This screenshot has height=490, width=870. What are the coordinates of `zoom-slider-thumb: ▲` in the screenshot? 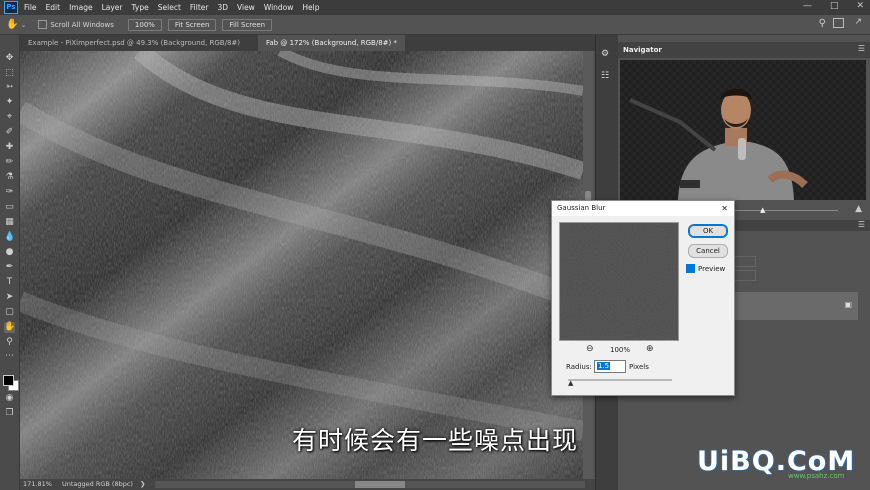 It's located at (762, 210).